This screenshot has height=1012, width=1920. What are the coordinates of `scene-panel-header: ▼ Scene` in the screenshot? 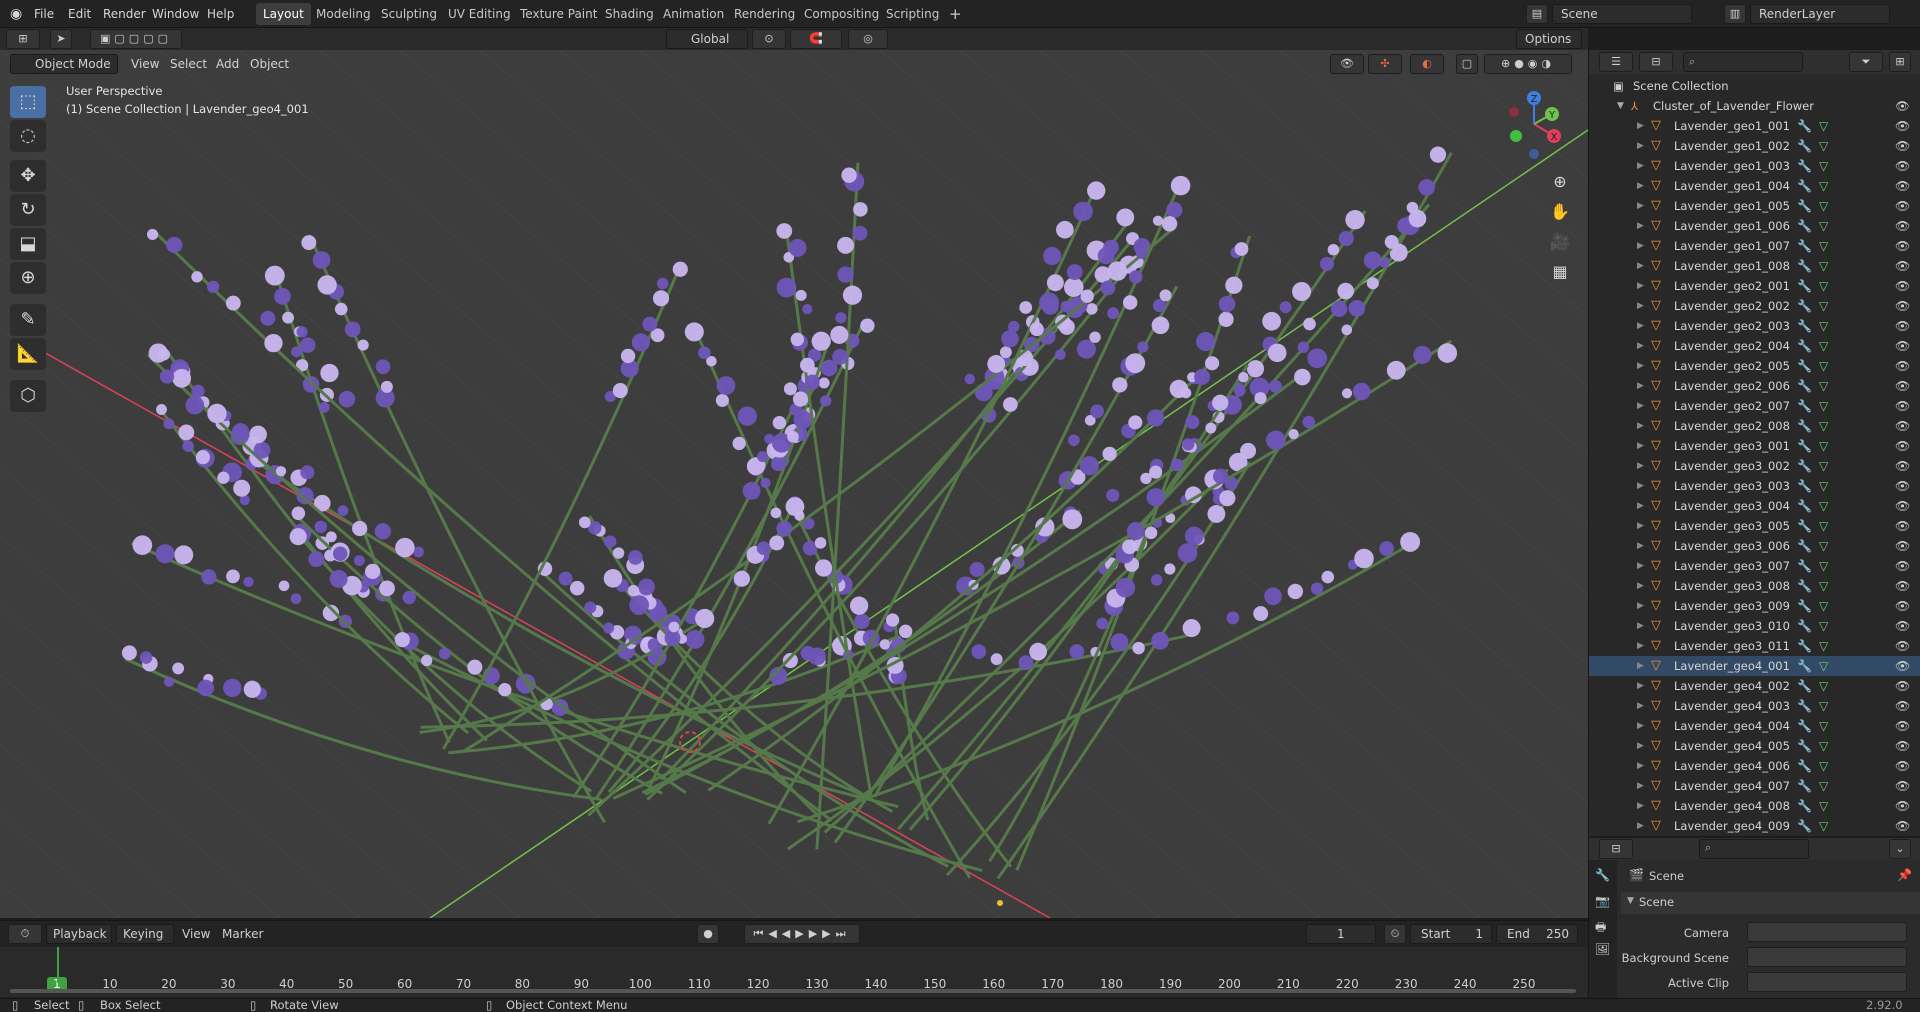 It's located at (1770, 903).